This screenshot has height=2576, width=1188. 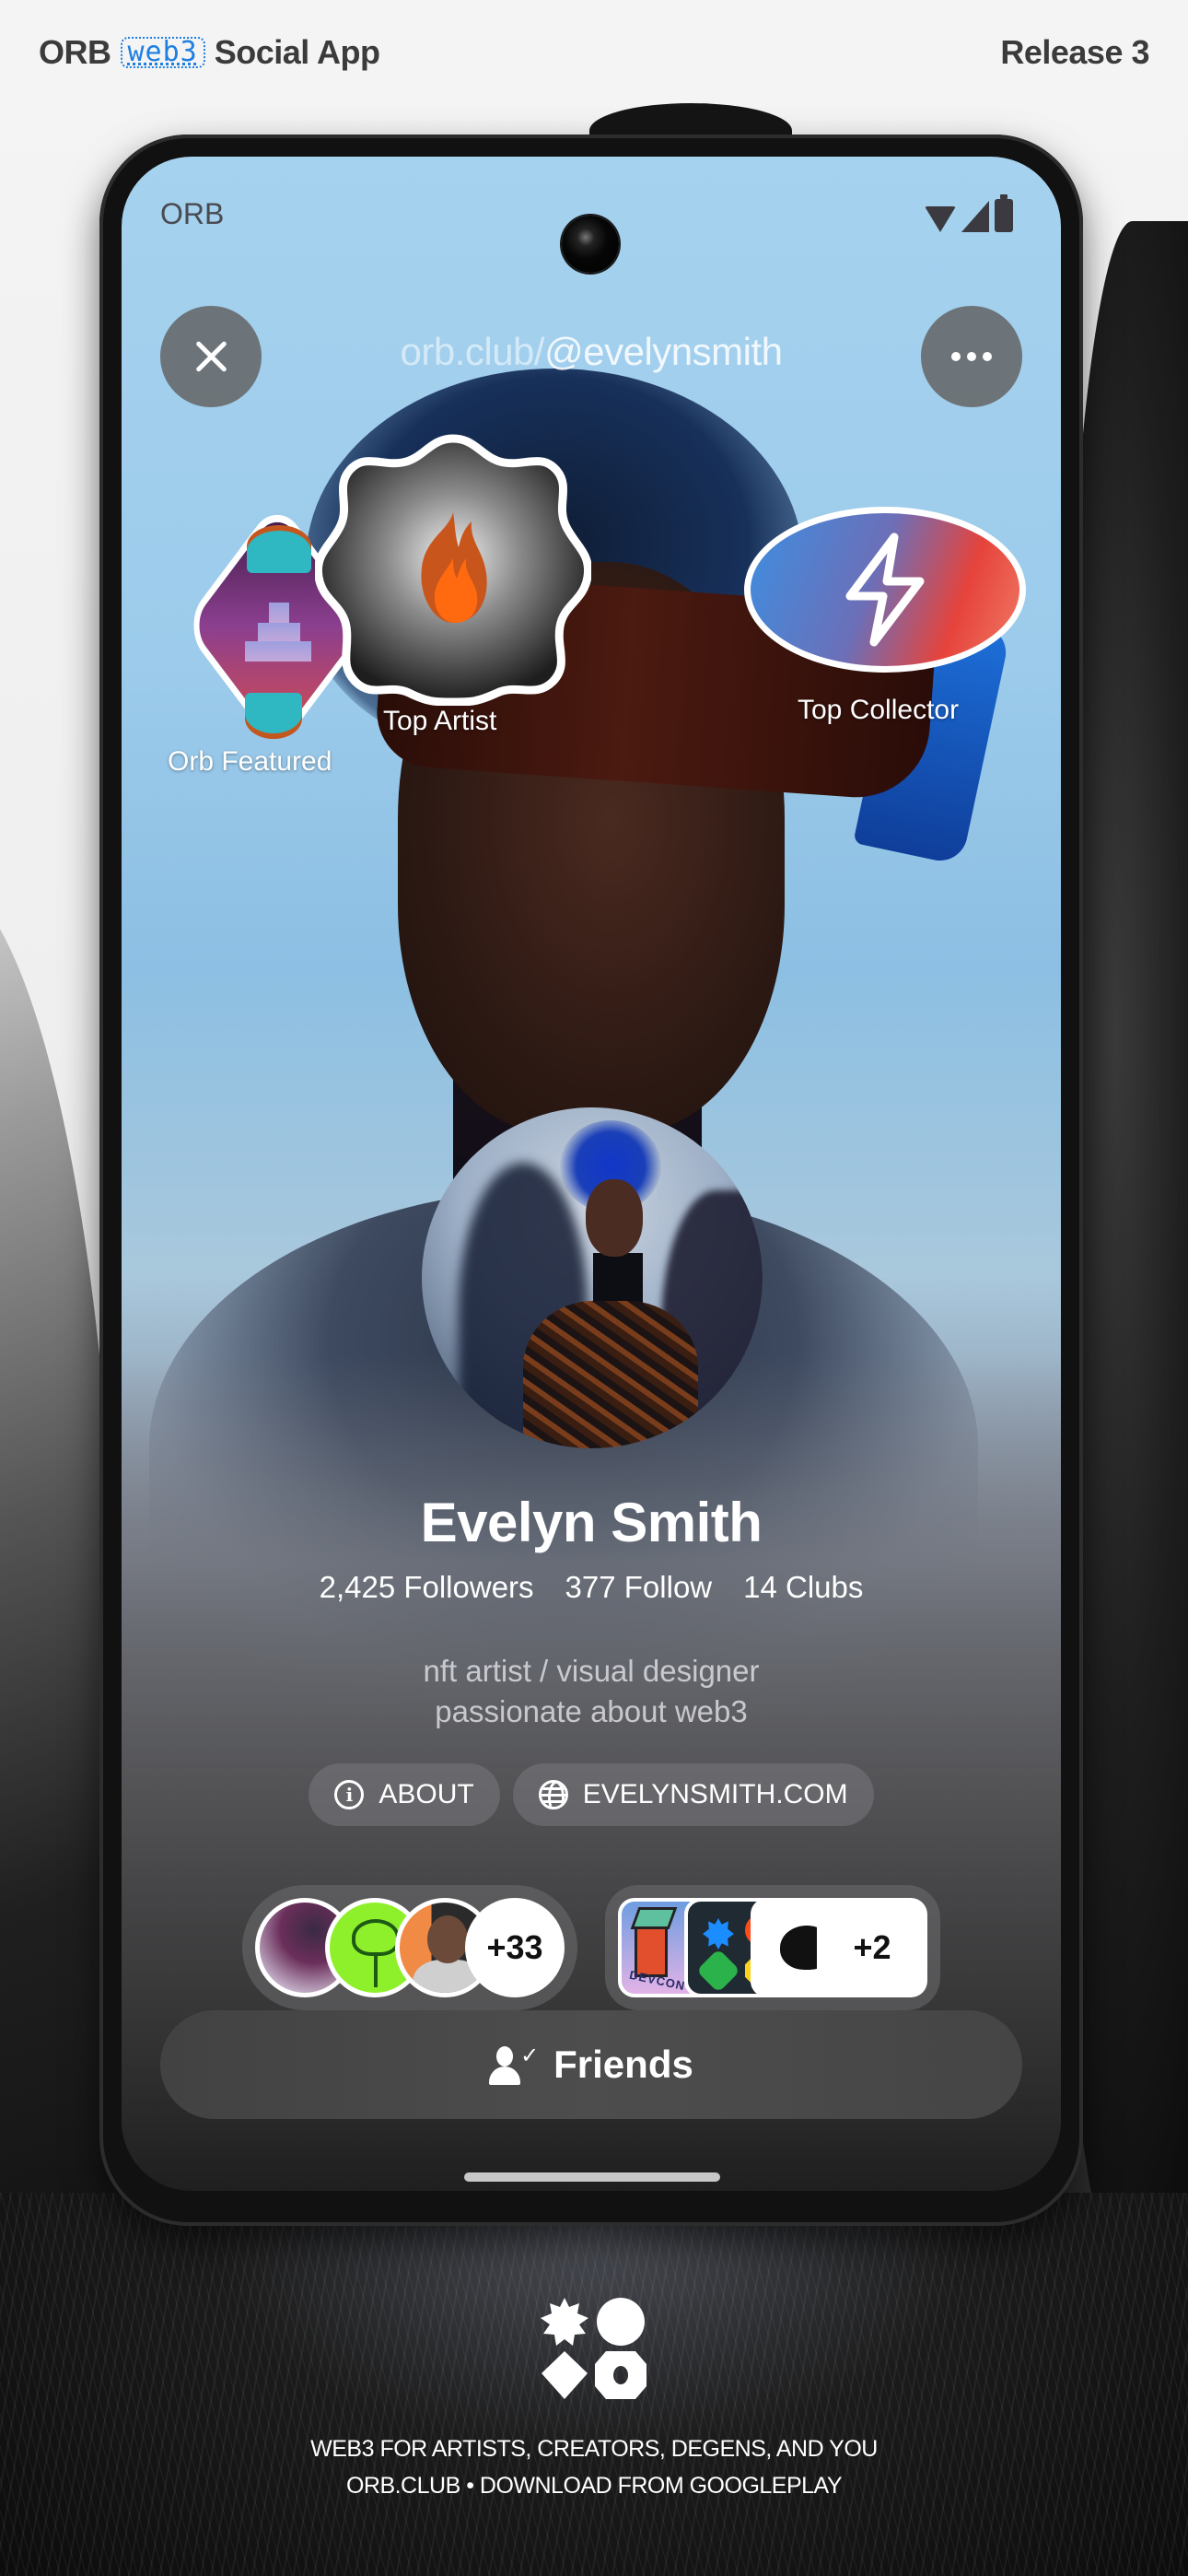 I want to click on wifi-icon, so click(x=940, y=219).